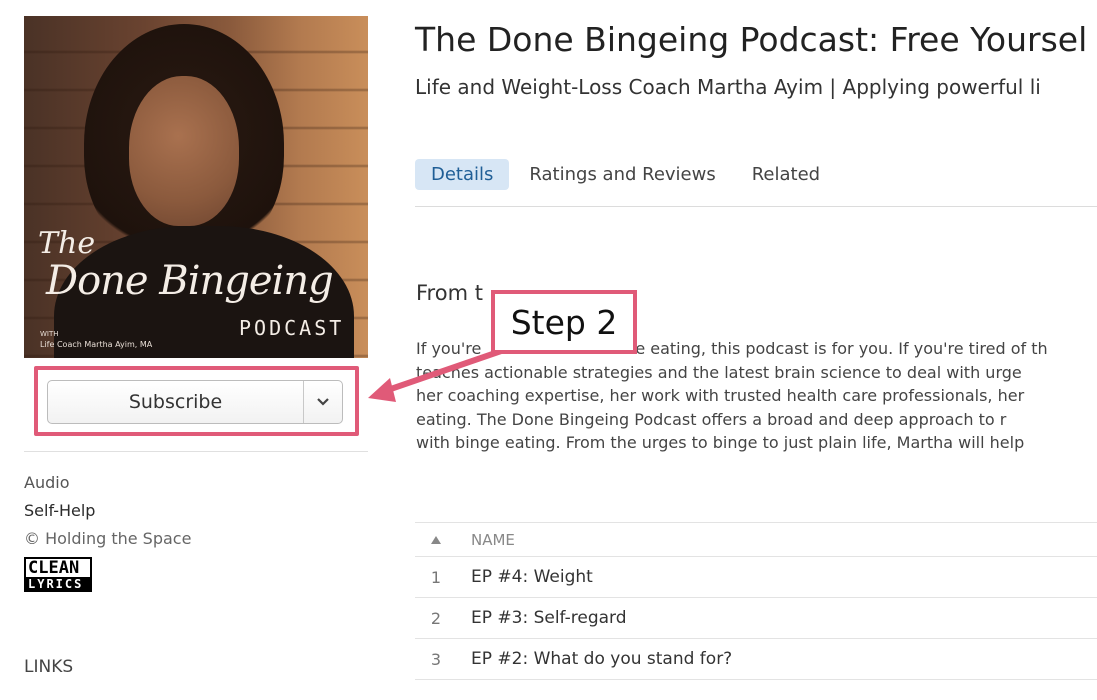 The height and width of the screenshot is (700, 1097). Describe the element at coordinates (777, 577) in the screenshot. I see `episode-name: EP #4: Weight` at that location.